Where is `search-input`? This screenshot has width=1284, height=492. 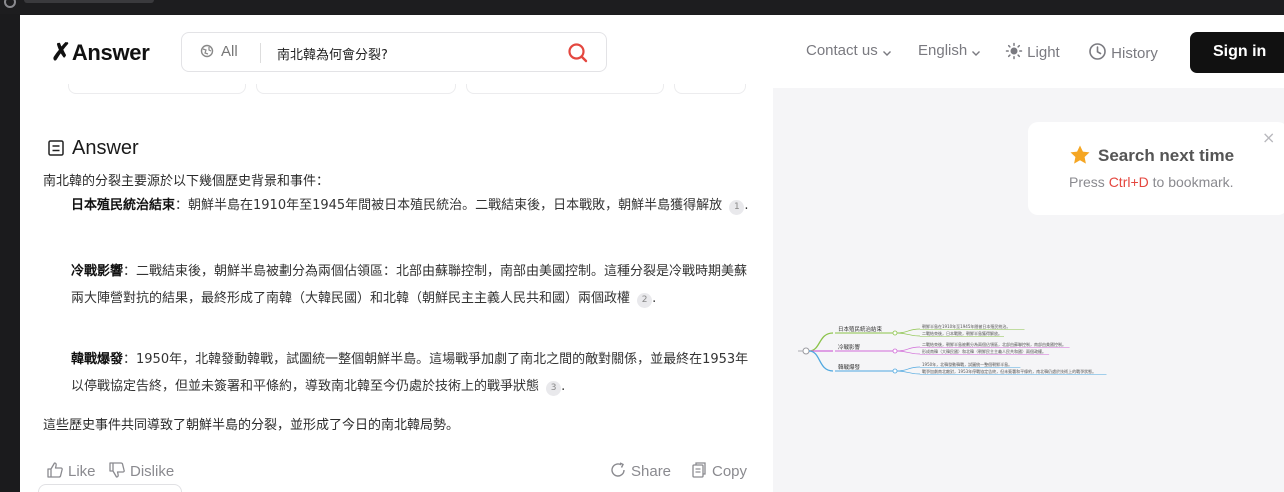
search-input is located at coordinates (412, 53).